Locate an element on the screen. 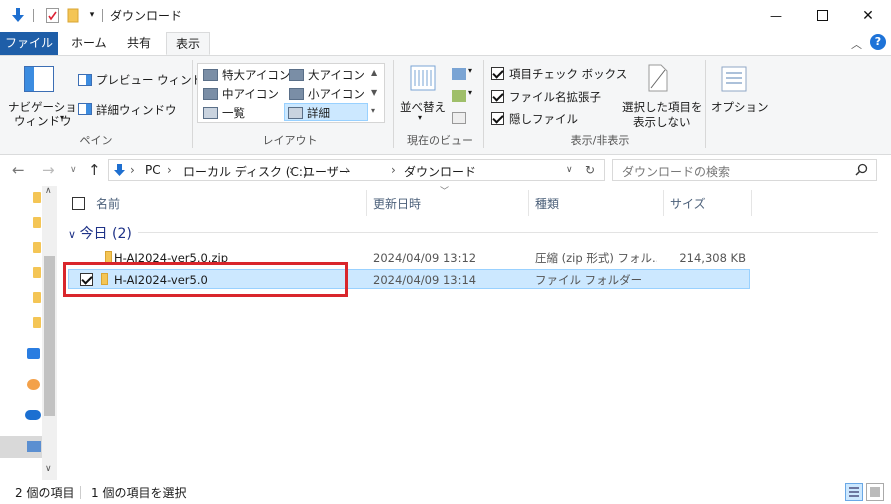  hide-selected-icon is located at coordinates (658, 78).